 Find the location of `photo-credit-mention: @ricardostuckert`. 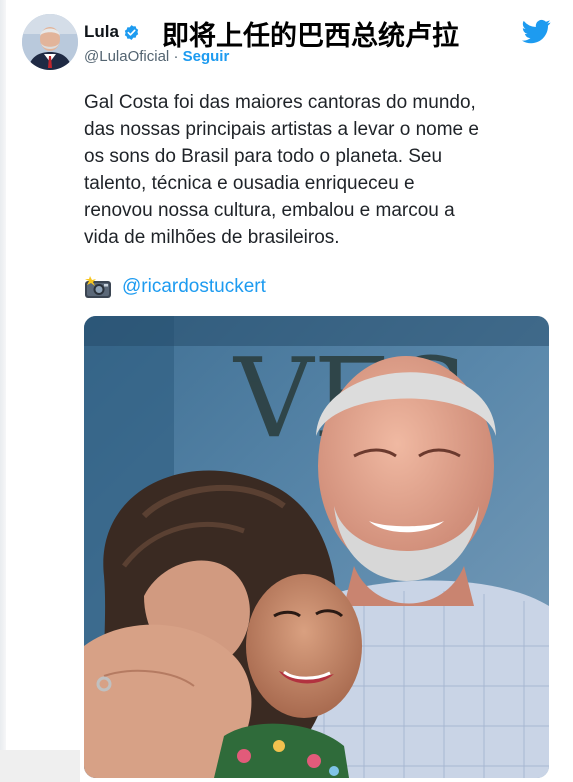

photo-credit-mention: @ricardostuckert is located at coordinates (194, 287).